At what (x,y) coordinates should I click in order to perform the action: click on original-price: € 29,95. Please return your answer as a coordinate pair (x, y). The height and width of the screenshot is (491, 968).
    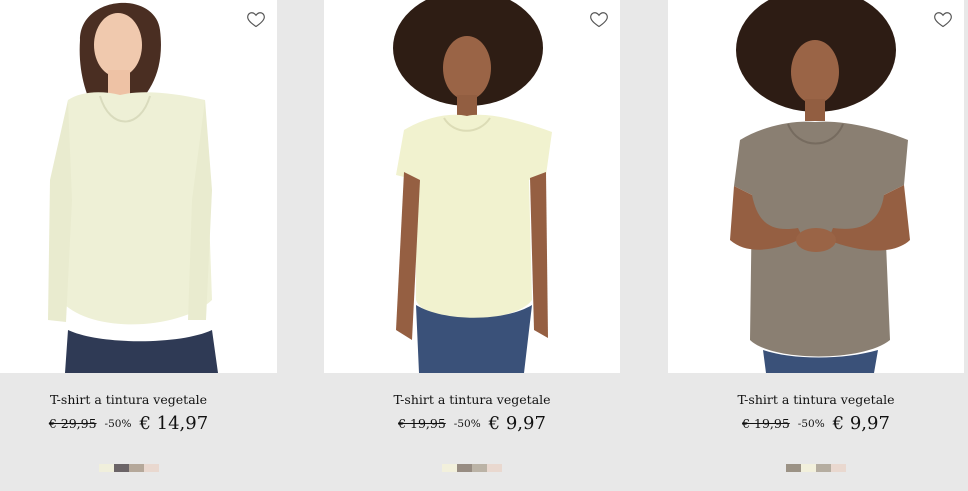
    Looking at the image, I should click on (72, 423).